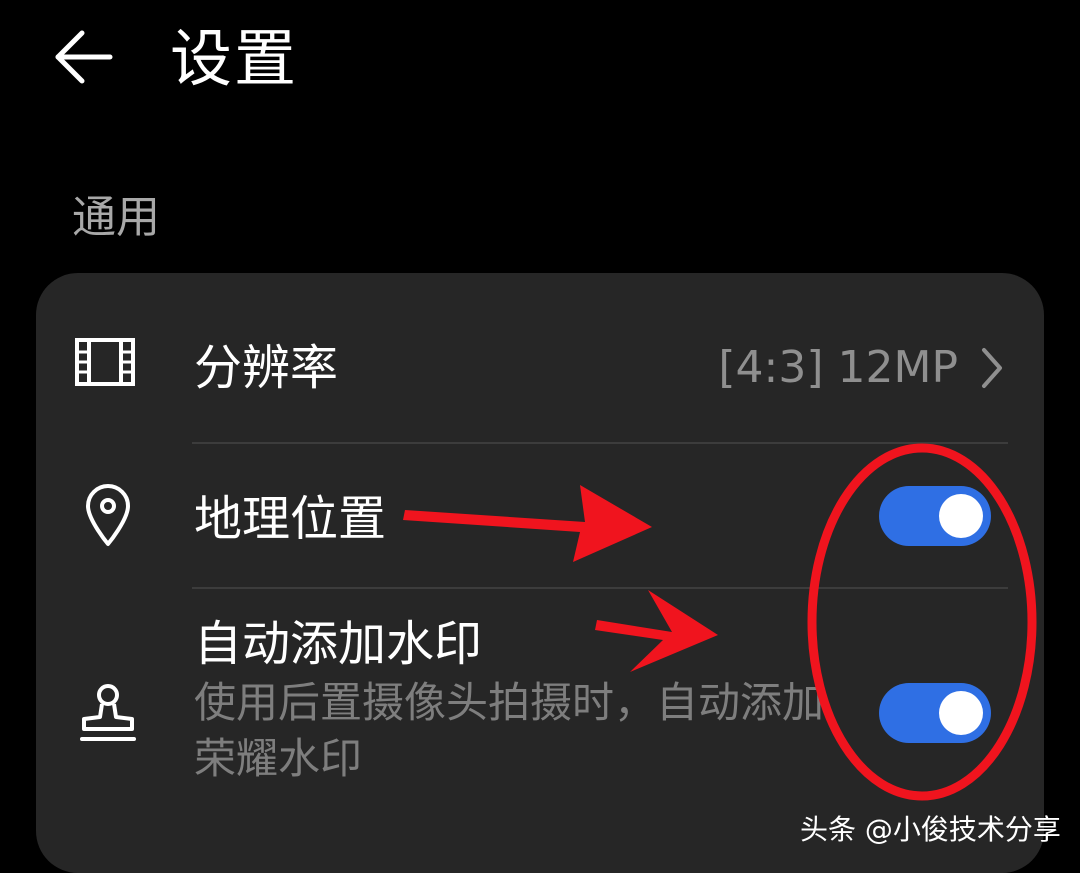 Image resolution: width=1080 pixels, height=873 pixels. I want to click on resolution-label: 分辨率, so click(266, 368).